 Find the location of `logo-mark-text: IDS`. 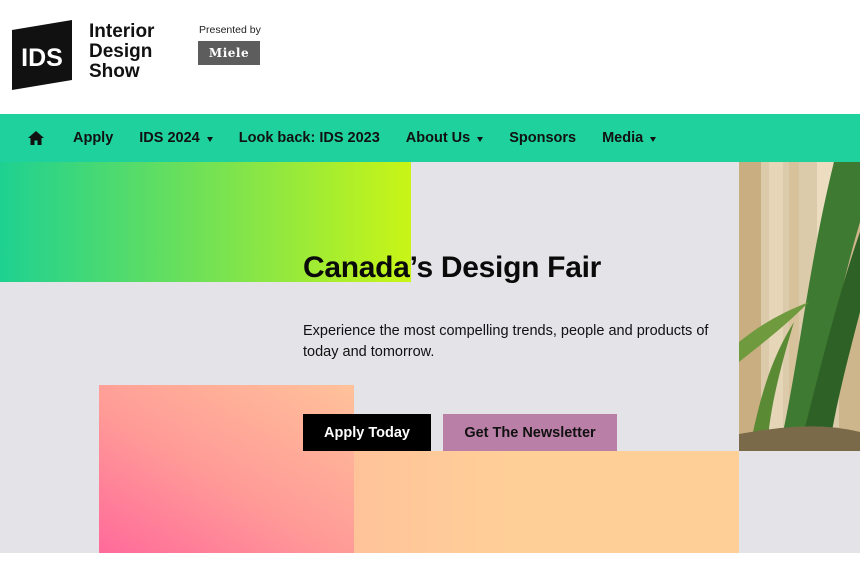

logo-mark-text: IDS is located at coordinates (42, 58).